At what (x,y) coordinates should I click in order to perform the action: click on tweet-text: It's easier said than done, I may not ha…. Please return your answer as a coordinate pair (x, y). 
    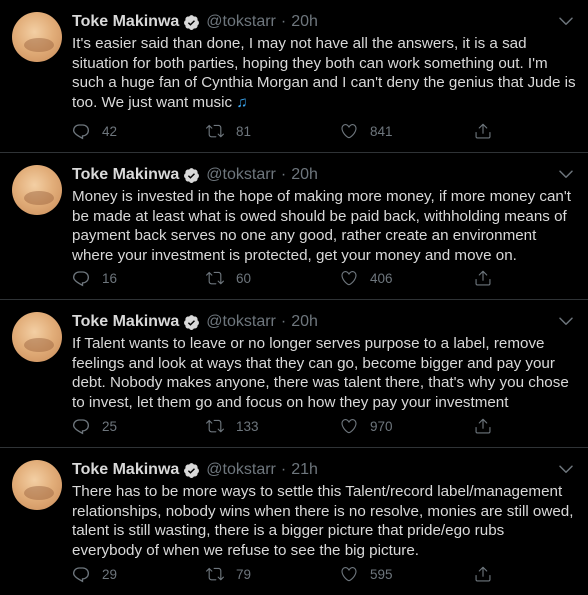
    Looking at the image, I should click on (324, 73).